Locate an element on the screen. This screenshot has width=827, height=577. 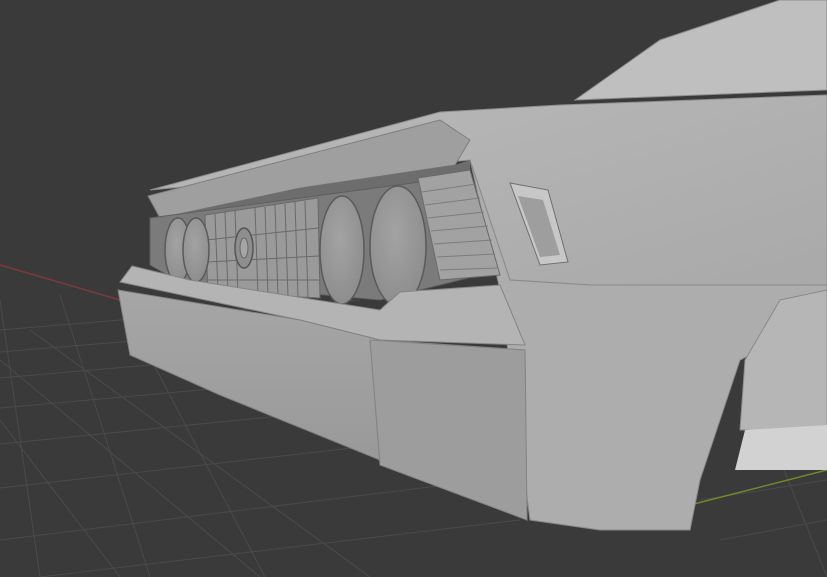
y-axis-line is located at coordinates (758, 487).